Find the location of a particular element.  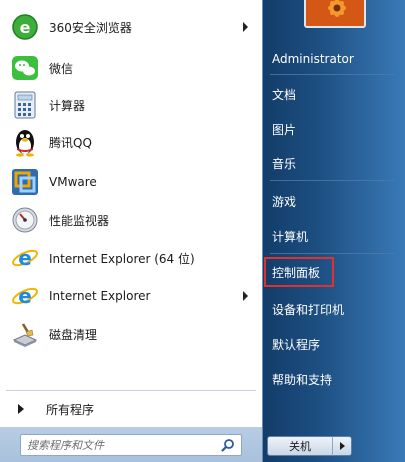

place-label: 游戏 is located at coordinates (284, 201).